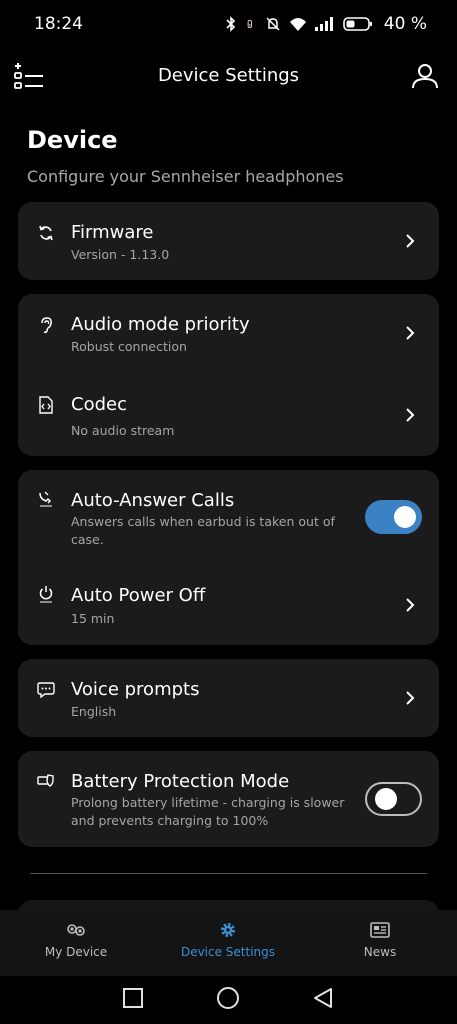 This screenshot has height=1024, width=457. I want to click on earbuds-icon, so click(76, 930).